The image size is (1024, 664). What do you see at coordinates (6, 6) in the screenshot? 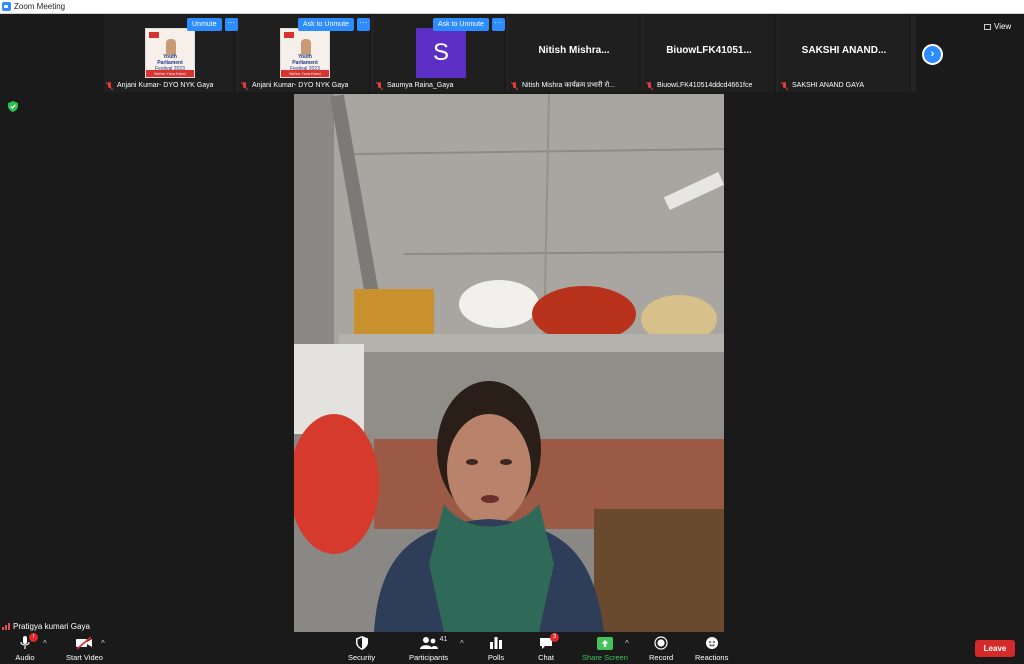
I see `zoom-app-icon` at bounding box center [6, 6].